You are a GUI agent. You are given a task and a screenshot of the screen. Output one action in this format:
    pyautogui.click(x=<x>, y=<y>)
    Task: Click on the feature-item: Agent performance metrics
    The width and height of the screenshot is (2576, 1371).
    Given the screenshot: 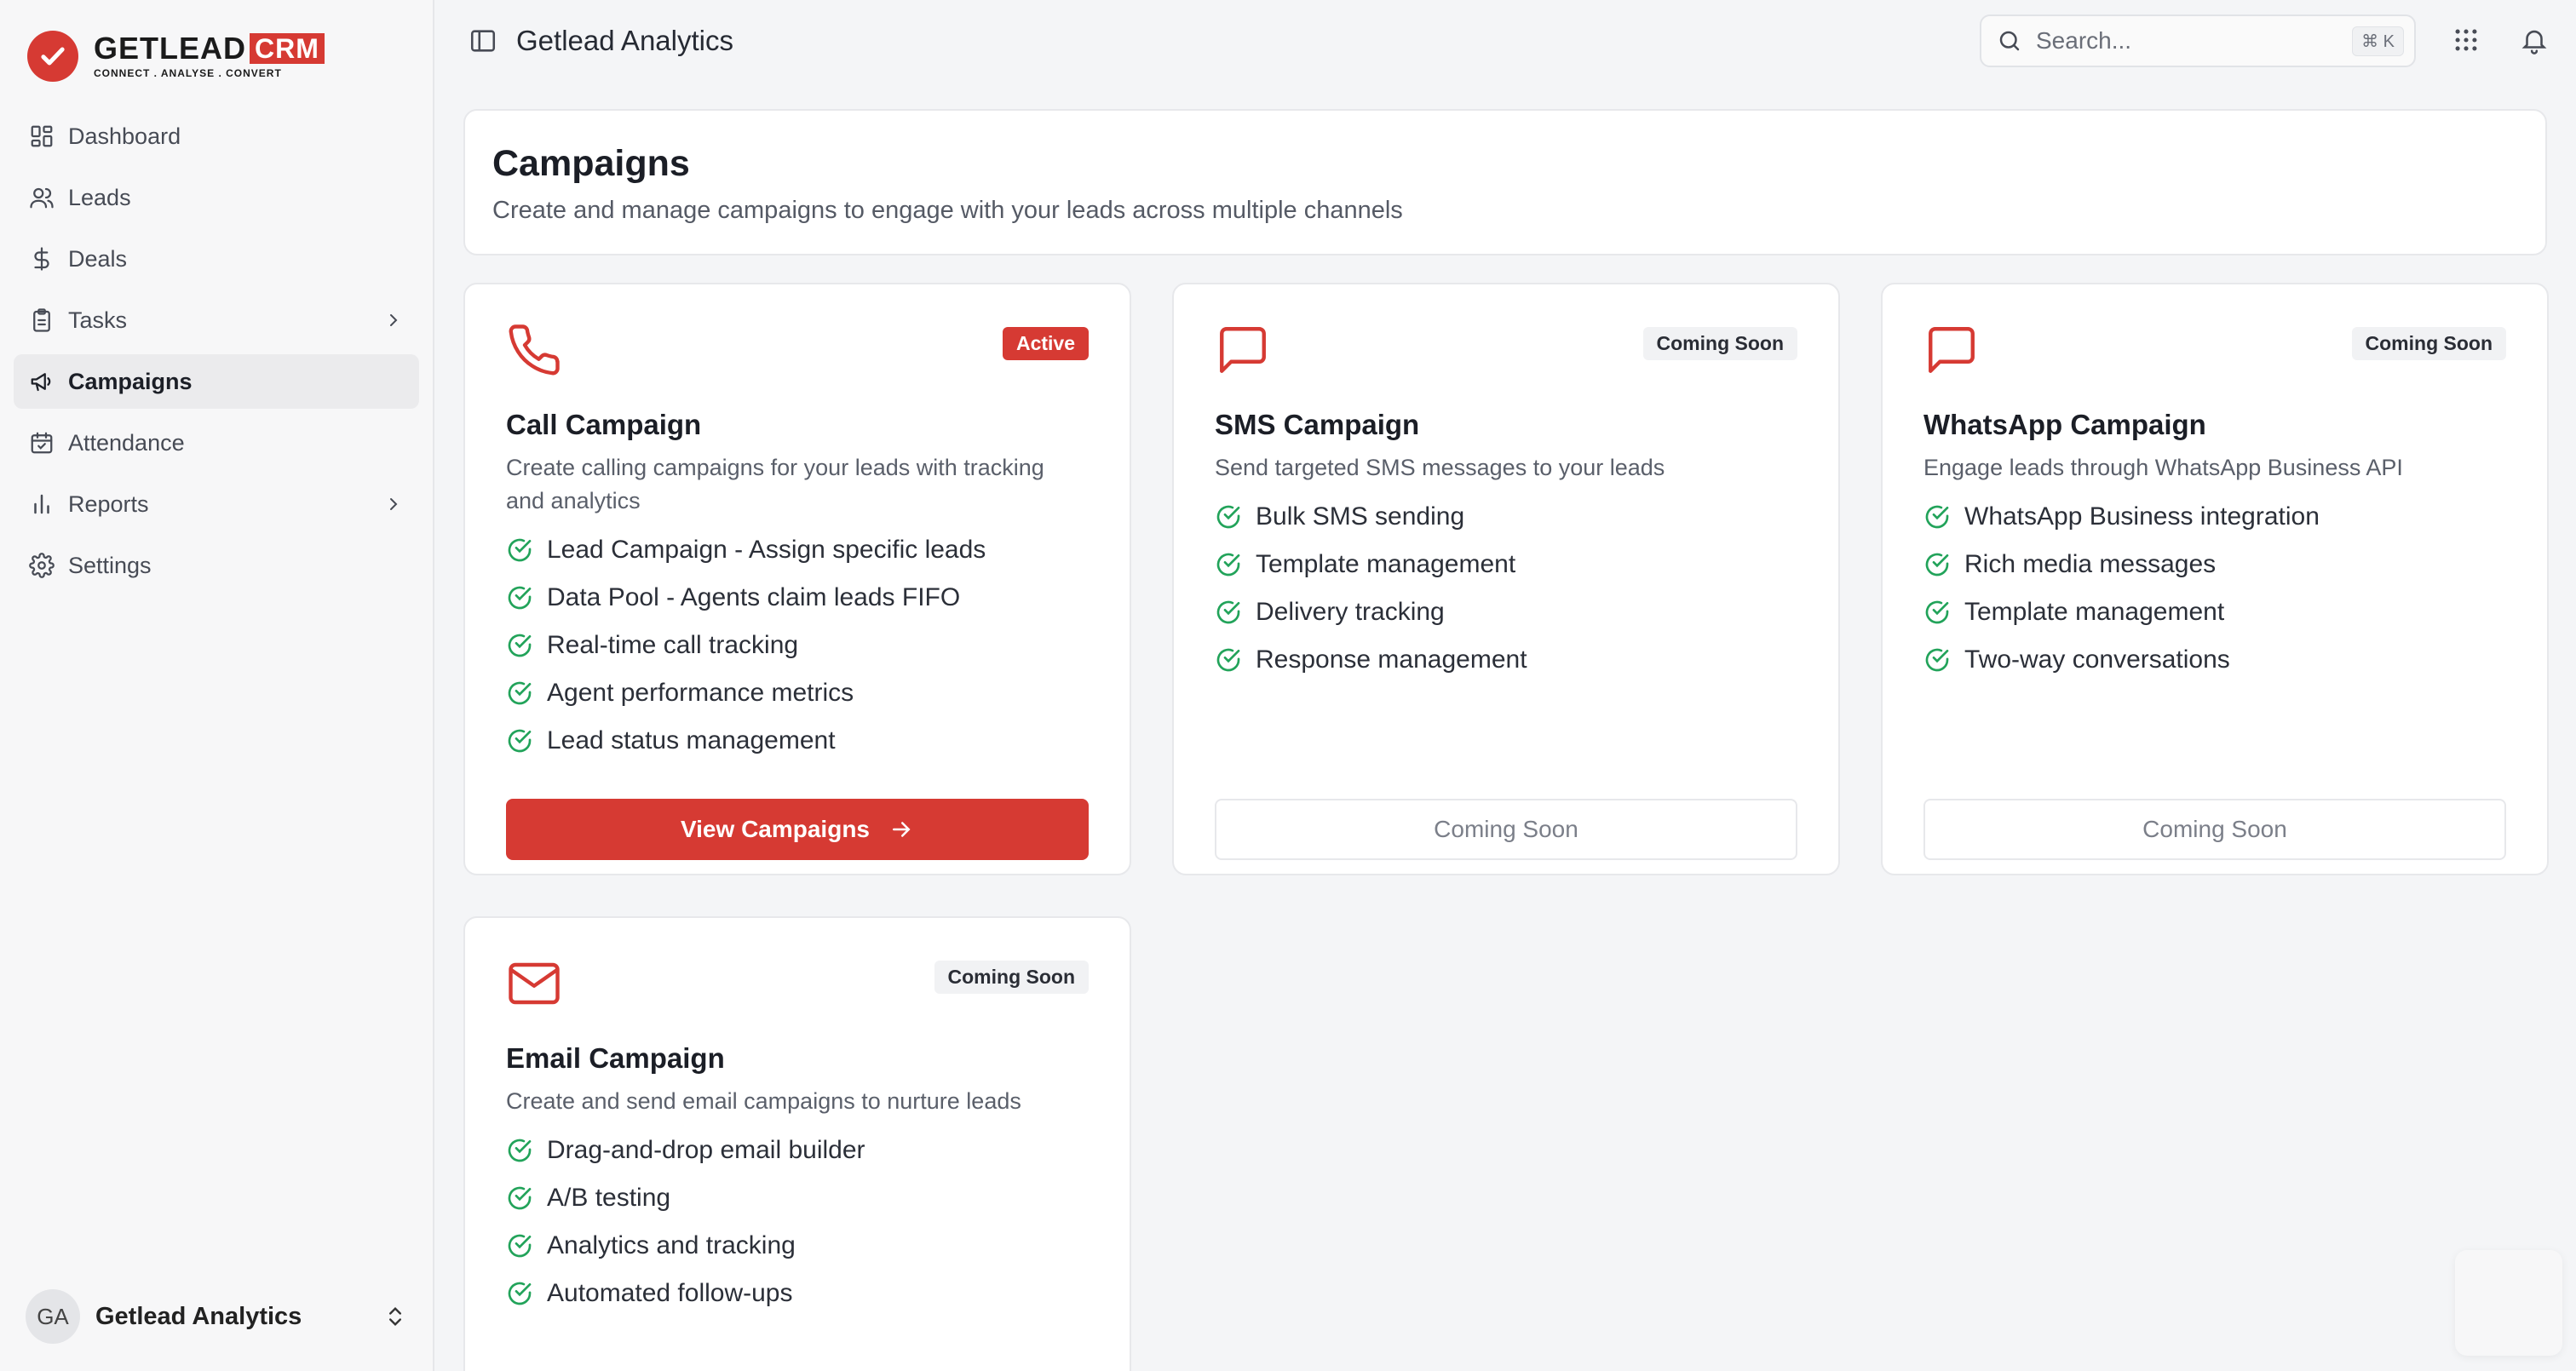 What is the action you would take?
    pyautogui.click(x=798, y=693)
    